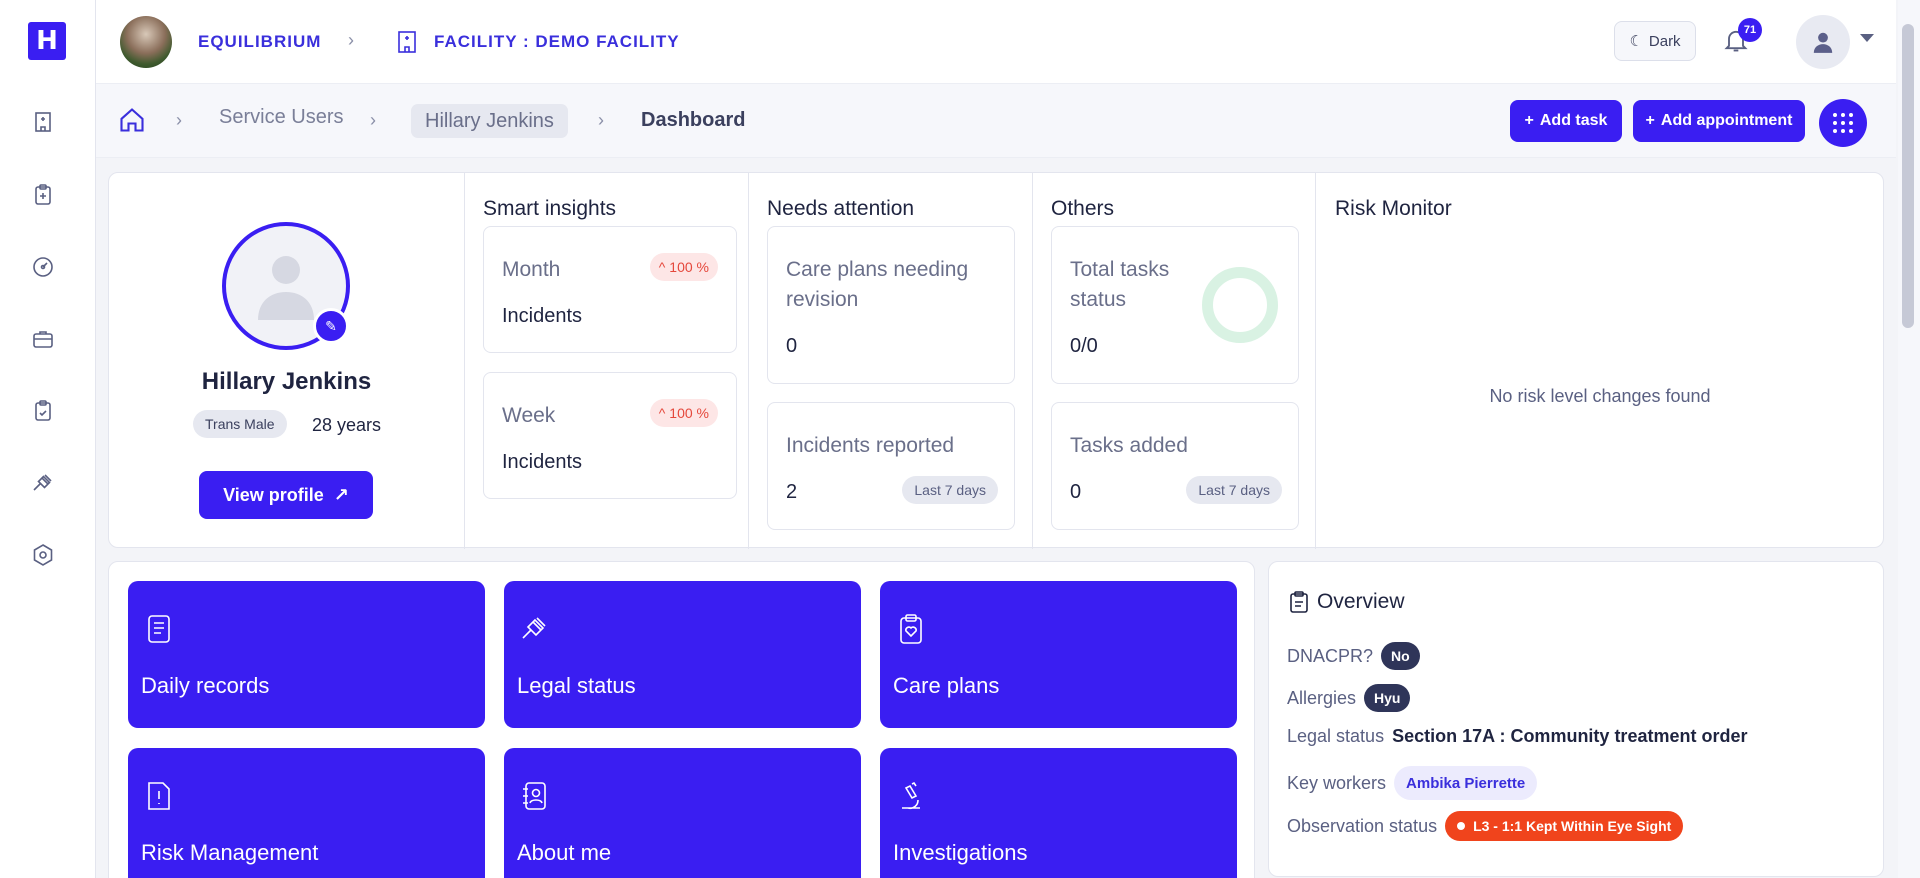 The width and height of the screenshot is (1920, 878). I want to click on observation-value: L3 - 1:1 Kept Within Eye Sight, so click(1572, 826).